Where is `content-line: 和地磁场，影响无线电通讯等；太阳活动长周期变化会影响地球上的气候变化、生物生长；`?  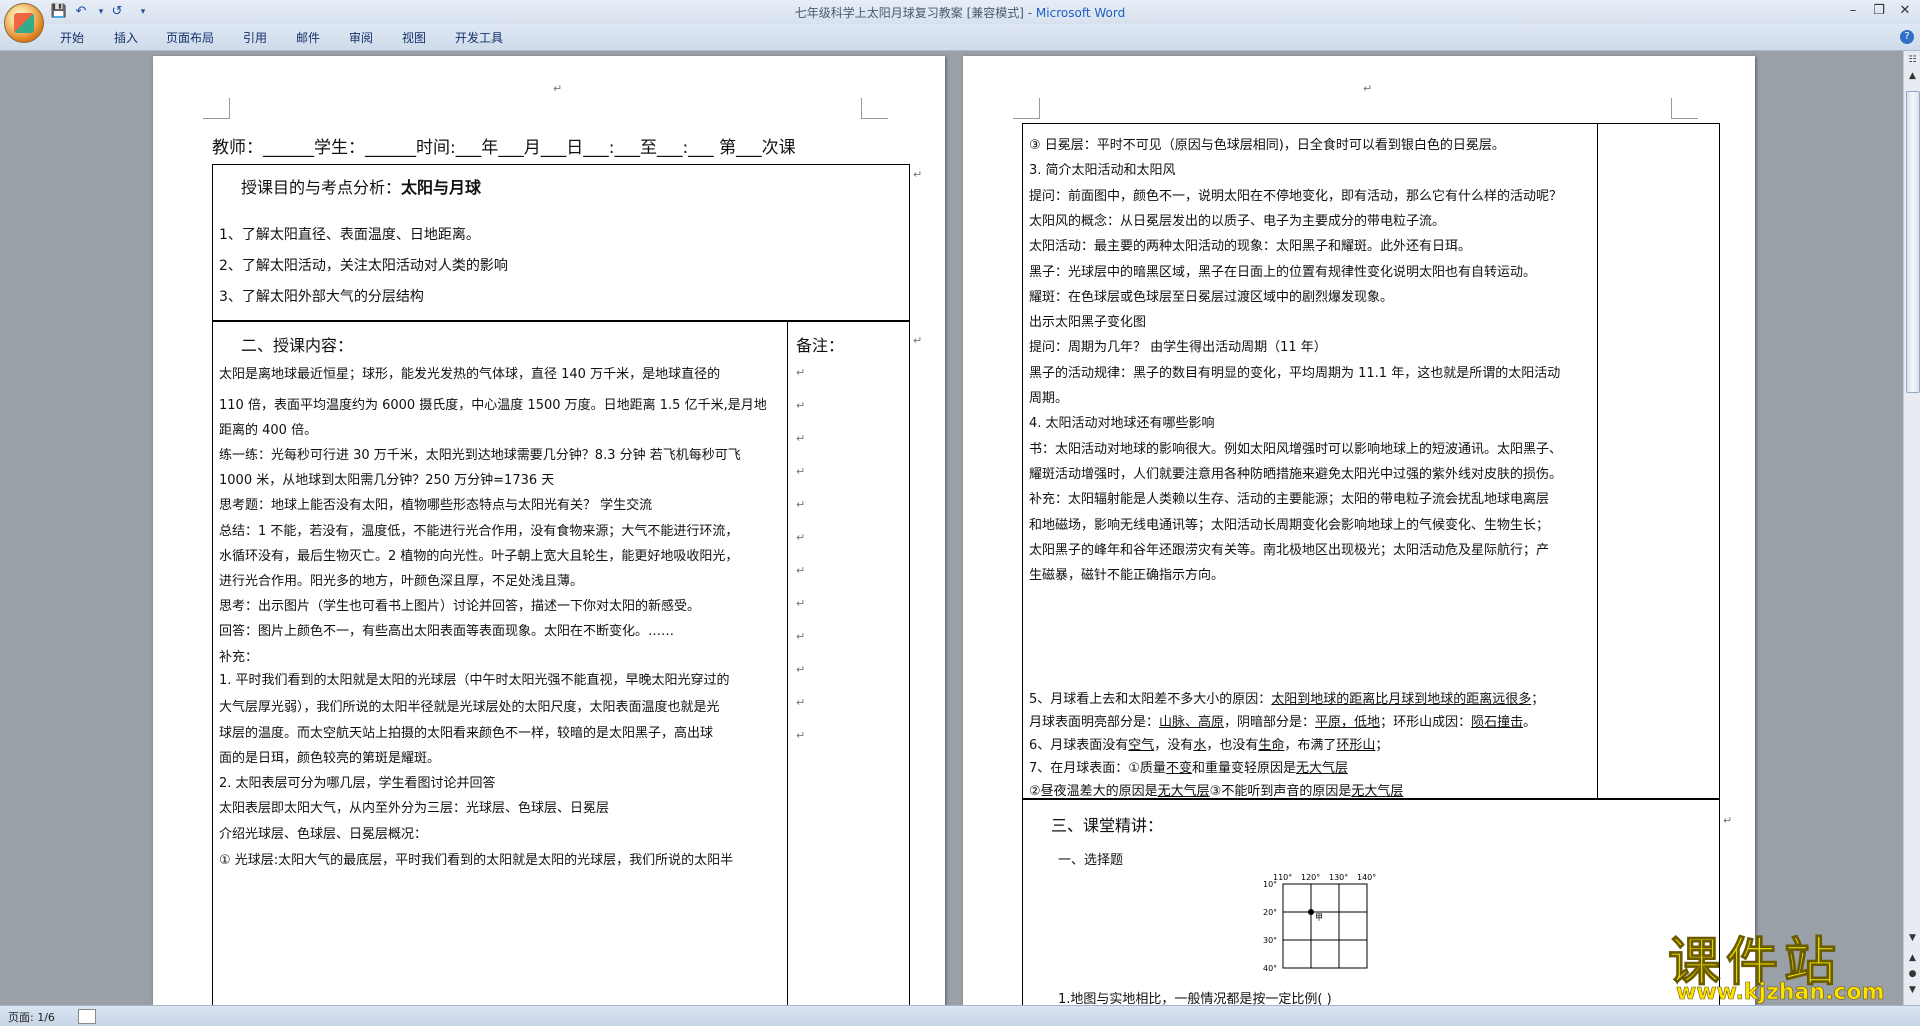
content-line: 和地磁场，影响无线电通讯等；太阳活动长周期变化会影响地球上的气候变化、生物生长； is located at coordinates (1289, 525).